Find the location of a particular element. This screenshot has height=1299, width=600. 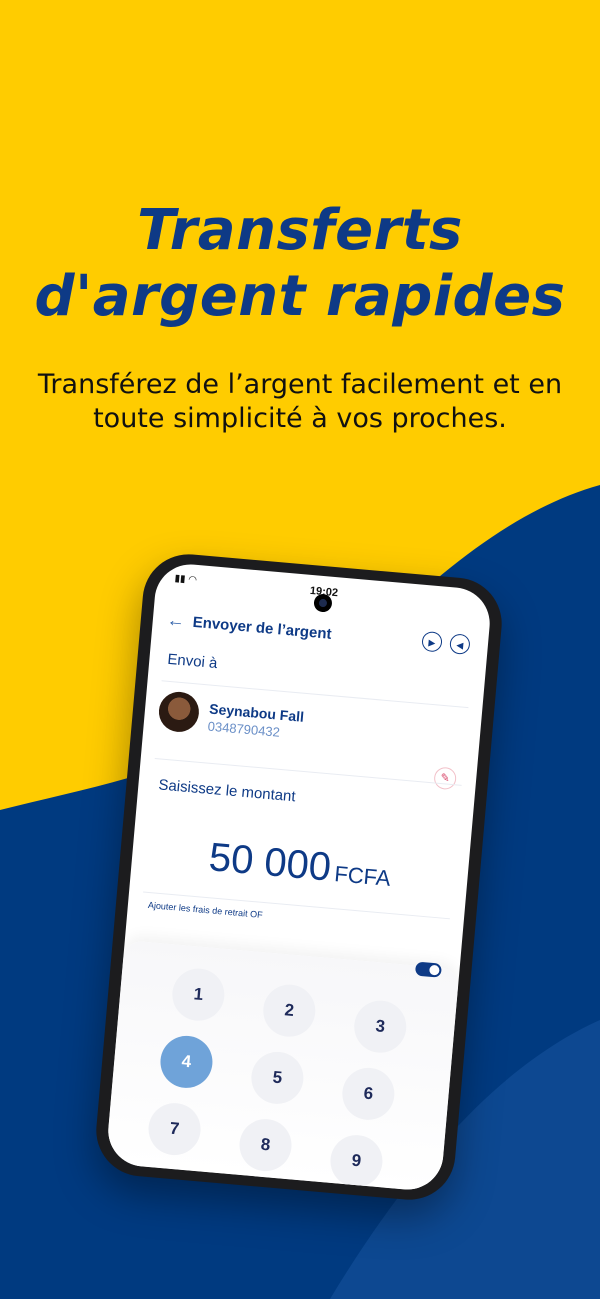

subheadline-line-2: toute simplicité à vos proches. is located at coordinates (300, 418).